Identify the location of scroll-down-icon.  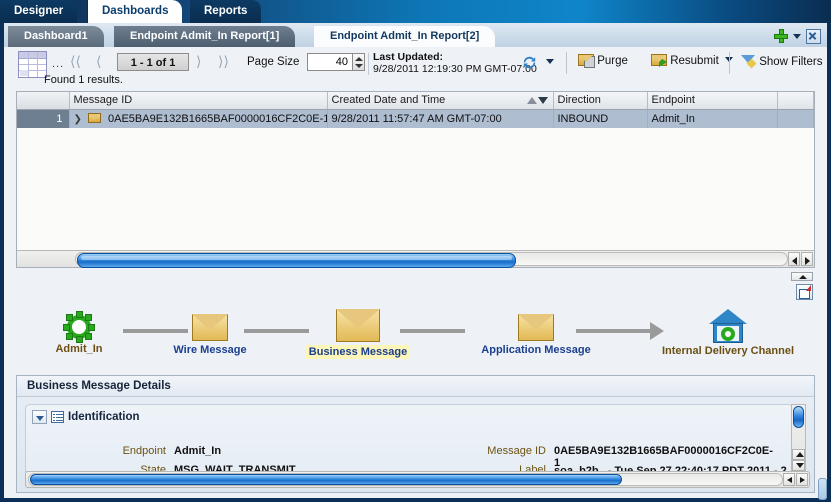
(798, 465).